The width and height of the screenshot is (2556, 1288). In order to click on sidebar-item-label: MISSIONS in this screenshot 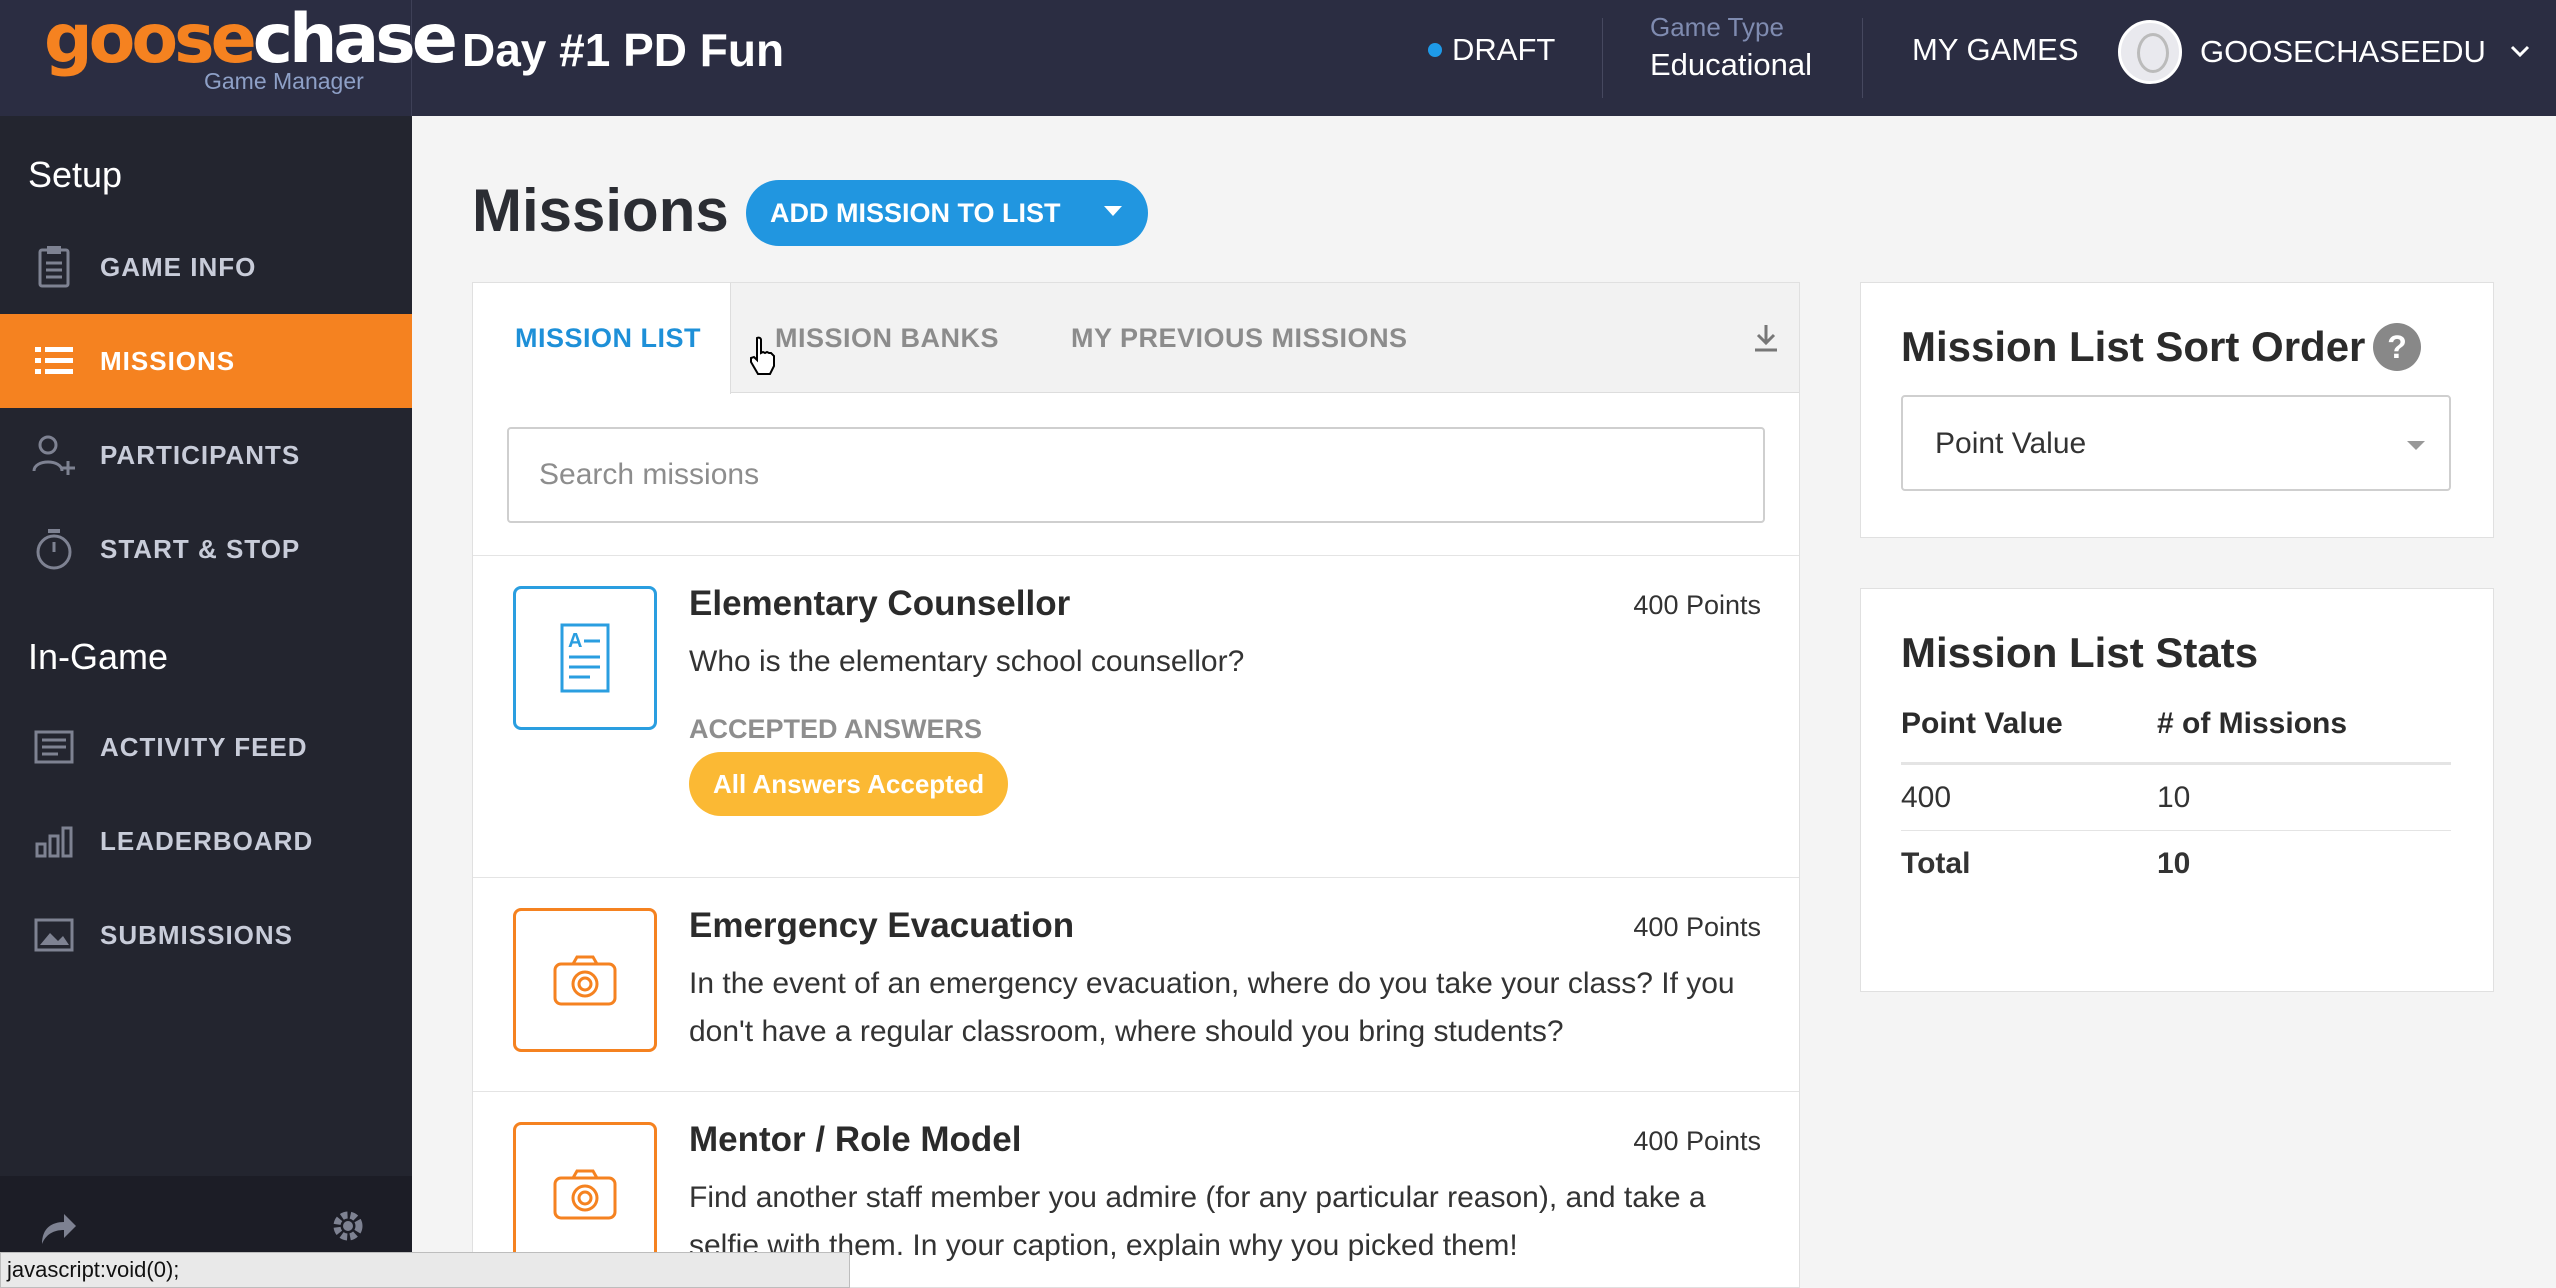, I will do `click(168, 360)`.